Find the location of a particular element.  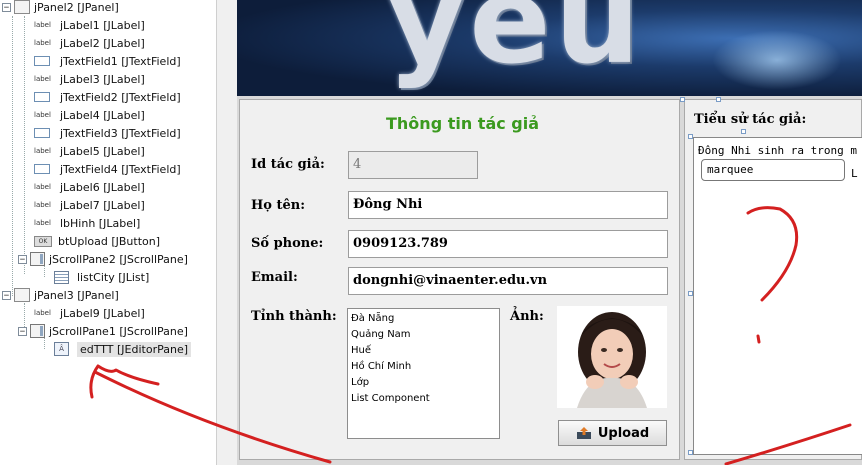

id-field: 4 is located at coordinates (413, 165).